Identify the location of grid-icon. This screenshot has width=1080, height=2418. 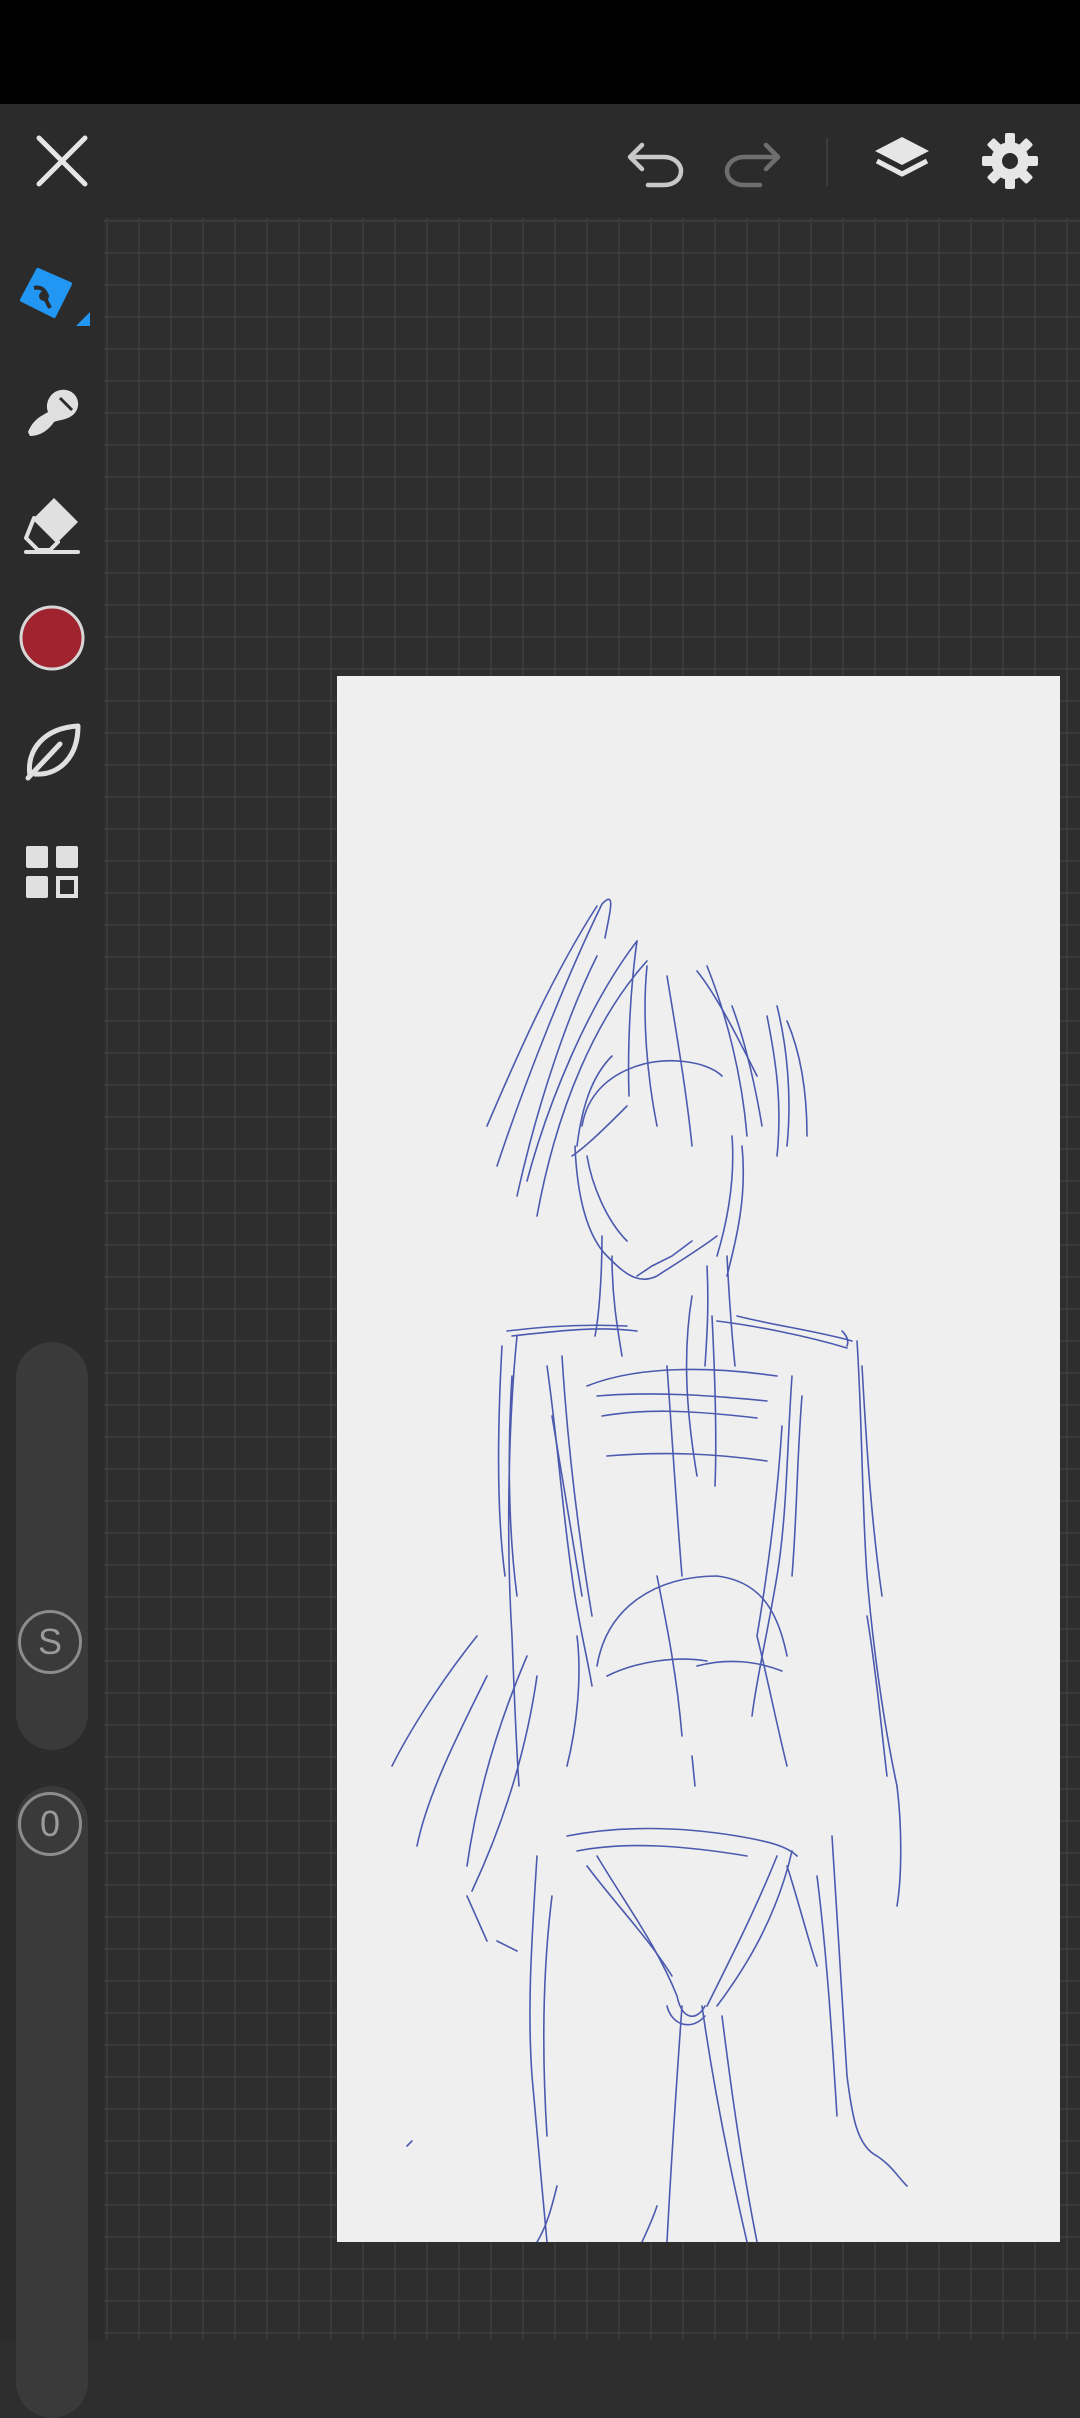
(52, 872).